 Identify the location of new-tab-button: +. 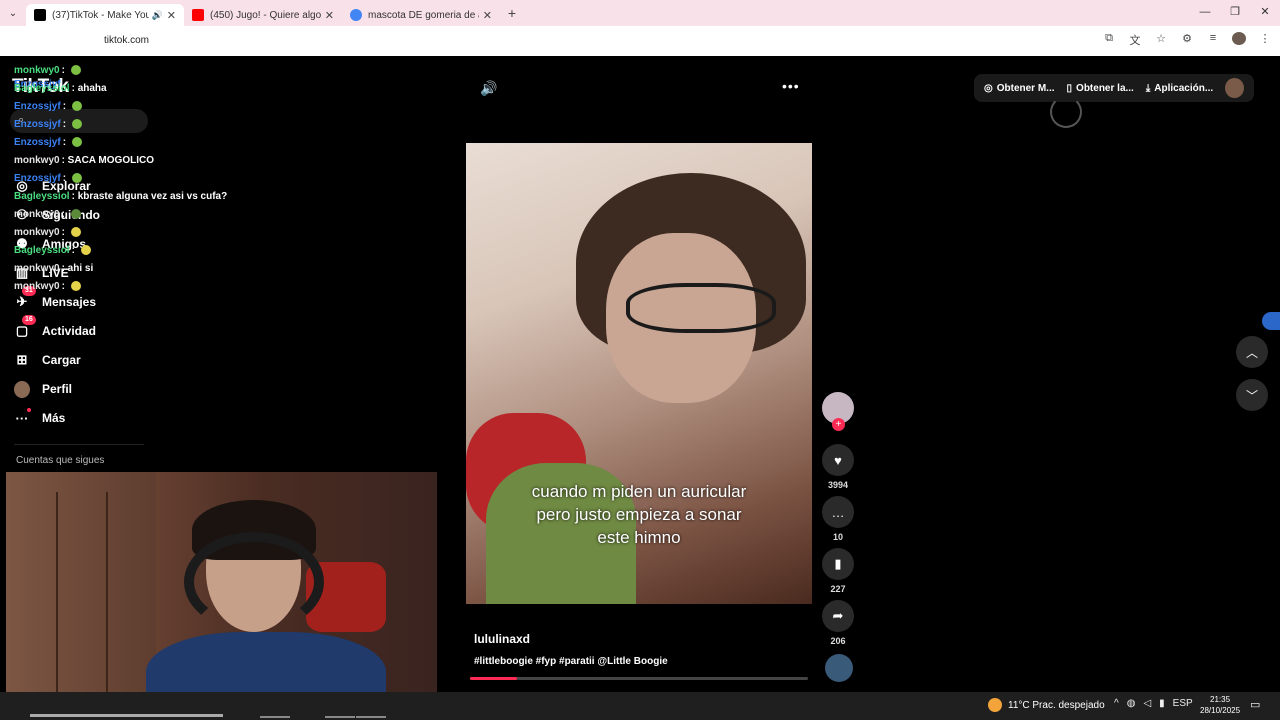
(512, 13).